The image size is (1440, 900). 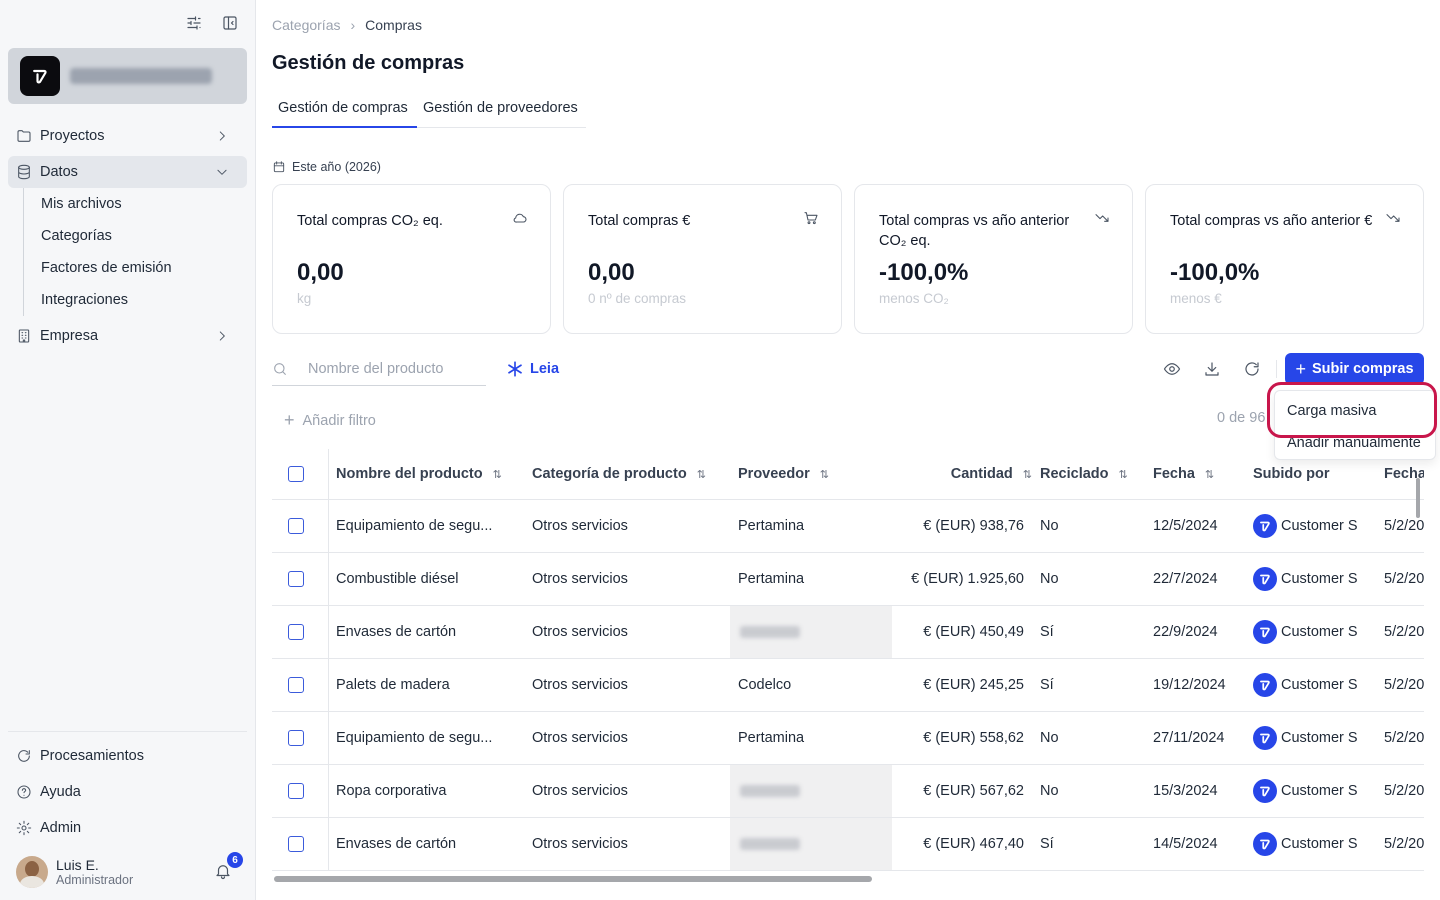 I want to click on search-placeholder: Nombre del producto, so click(x=376, y=369).